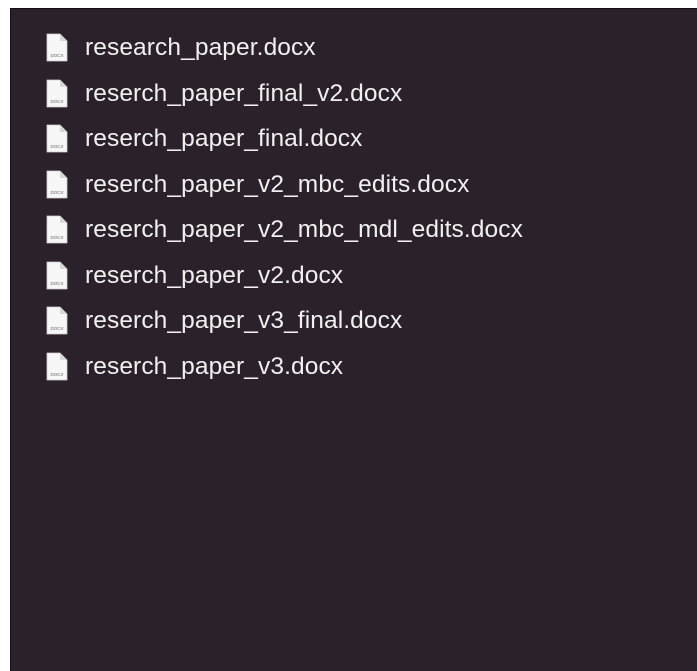 The image size is (697, 671). I want to click on file-row: DOCX reserch_paper_v2.docx, so click(284, 276).